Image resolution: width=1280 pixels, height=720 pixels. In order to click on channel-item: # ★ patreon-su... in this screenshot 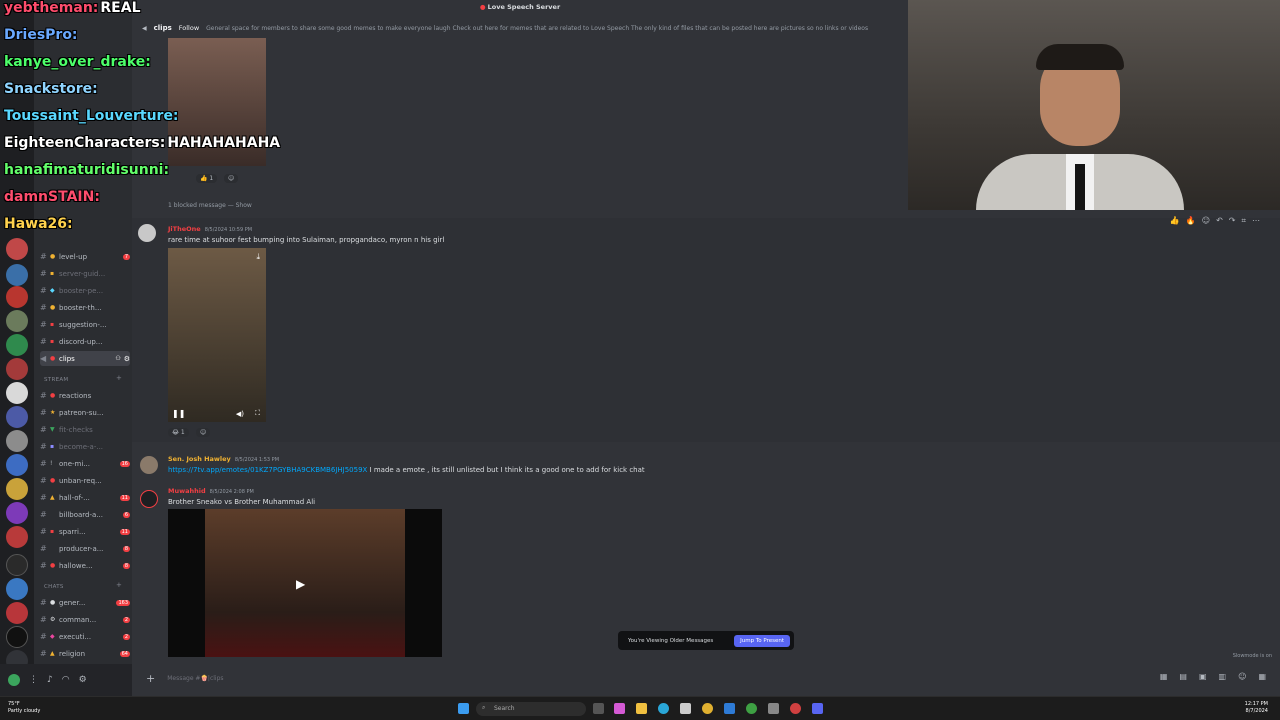, I will do `click(85, 412)`.